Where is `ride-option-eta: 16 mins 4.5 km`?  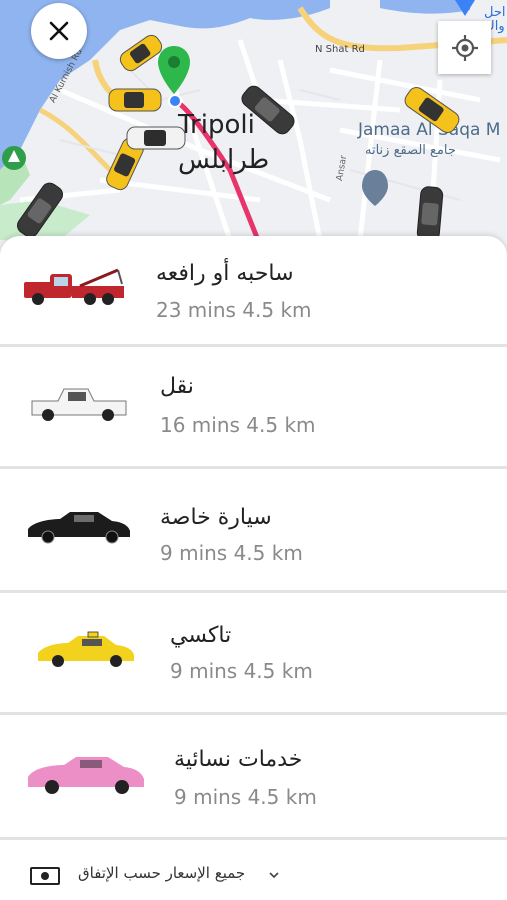 ride-option-eta: 16 mins 4.5 km is located at coordinates (238, 425).